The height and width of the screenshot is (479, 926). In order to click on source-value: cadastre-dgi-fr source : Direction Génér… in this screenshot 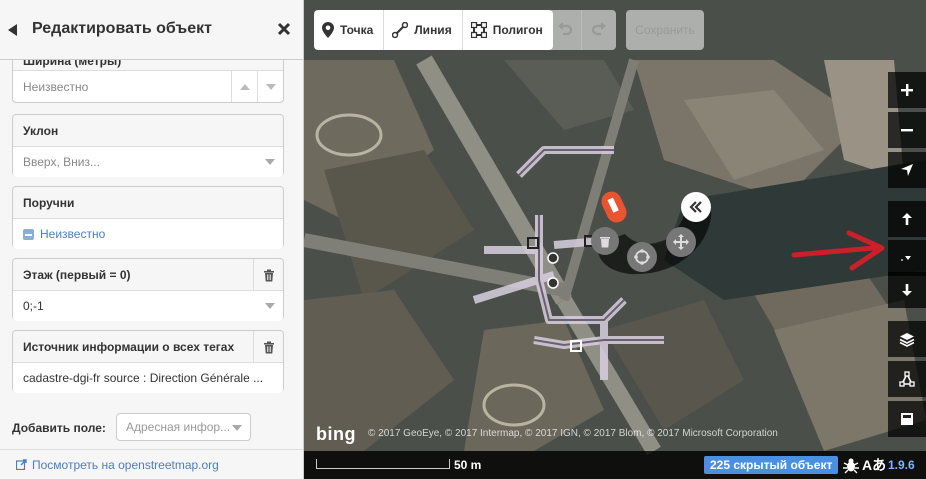, I will do `click(143, 378)`.